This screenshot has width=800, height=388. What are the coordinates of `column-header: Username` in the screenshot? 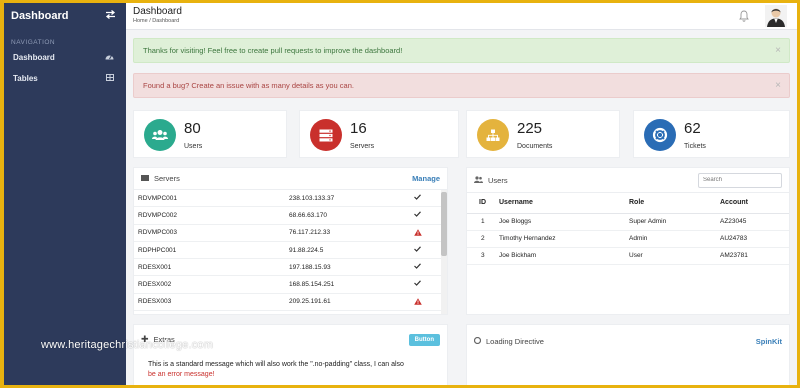 It's located at (564, 203).